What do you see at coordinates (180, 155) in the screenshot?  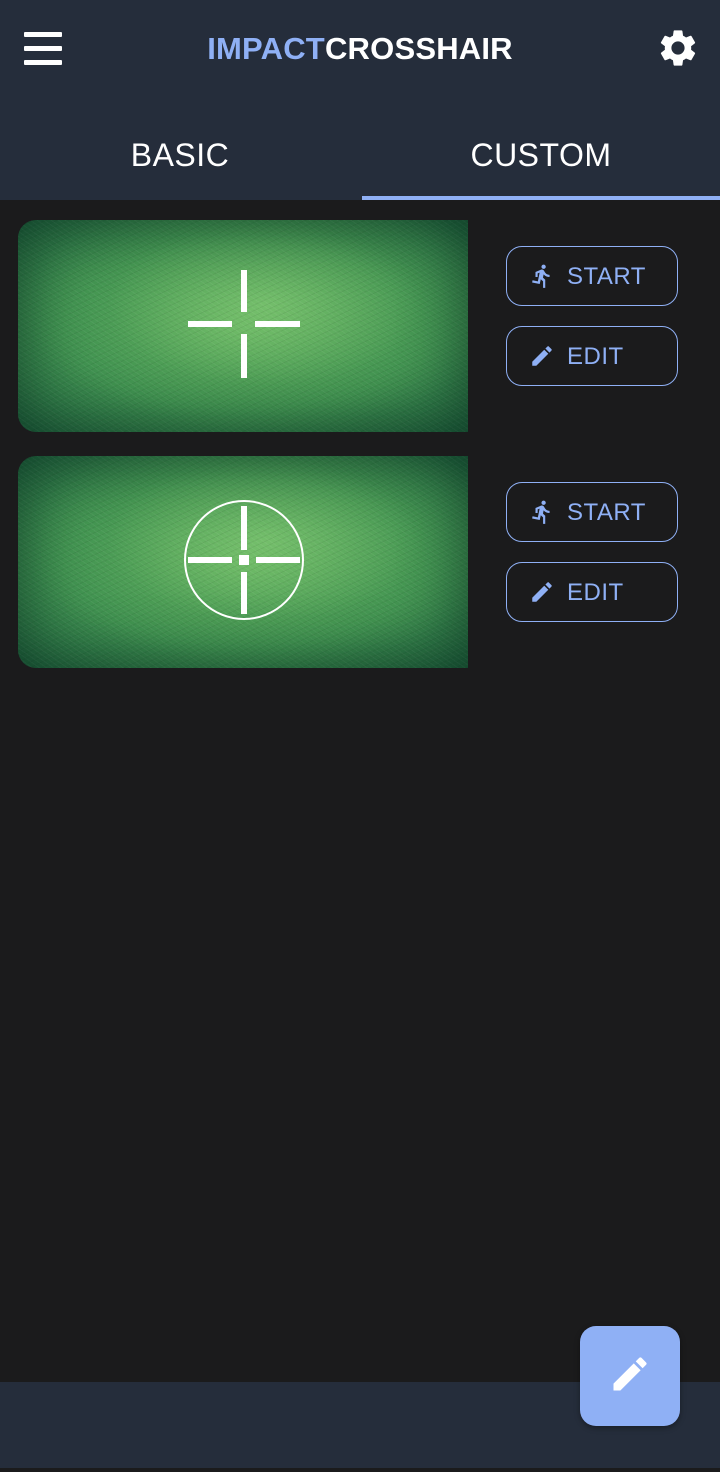 I see `tab-basic: BASIC` at bounding box center [180, 155].